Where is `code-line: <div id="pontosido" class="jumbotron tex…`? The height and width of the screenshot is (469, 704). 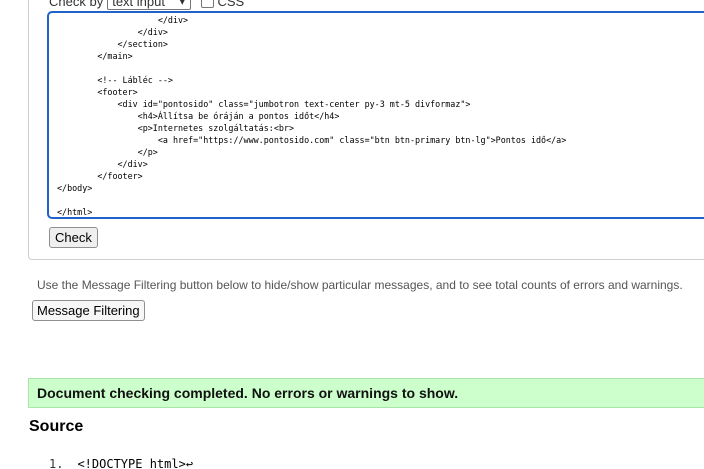
code-line: <div id="pontosido" class="jumbotron tex… is located at coordinates (264, 104).